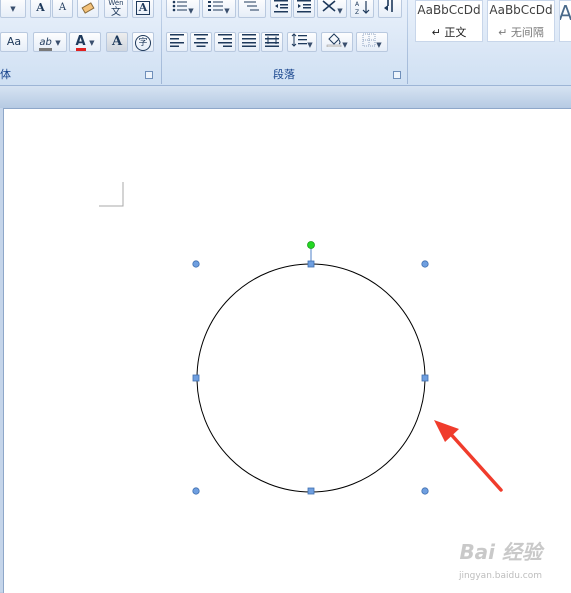  I want to click on resize-handle-top-left, so click(196, 264).